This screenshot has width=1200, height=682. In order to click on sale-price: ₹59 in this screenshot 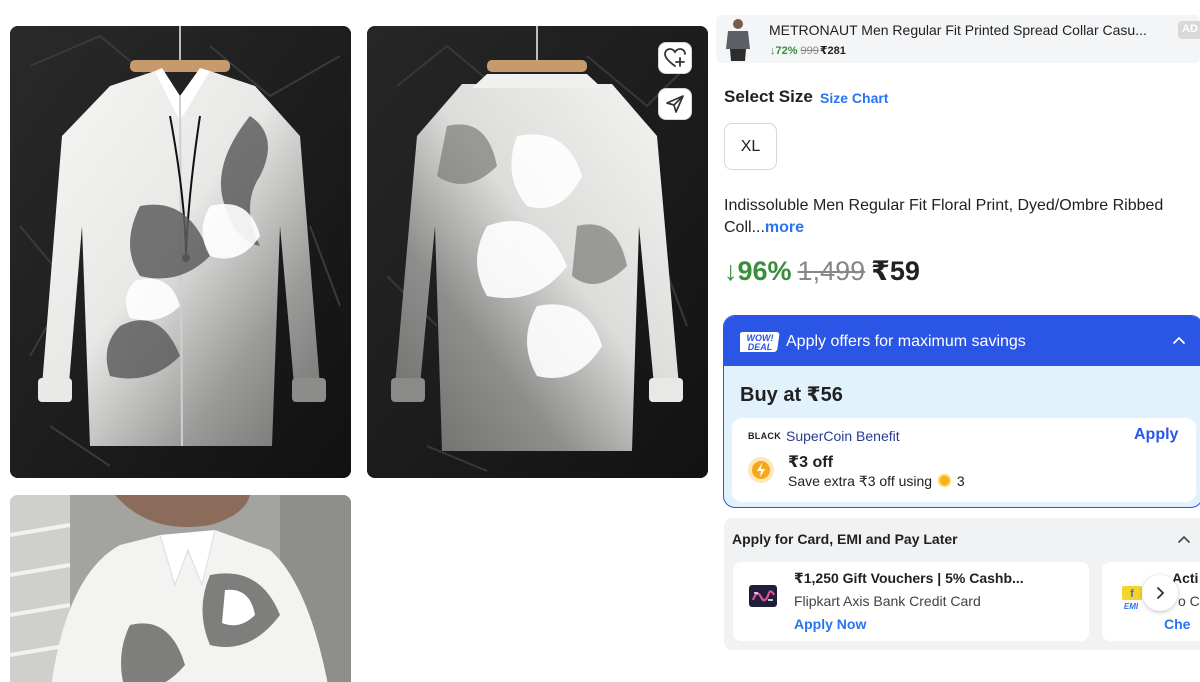, I will do `click(895, 271)`.